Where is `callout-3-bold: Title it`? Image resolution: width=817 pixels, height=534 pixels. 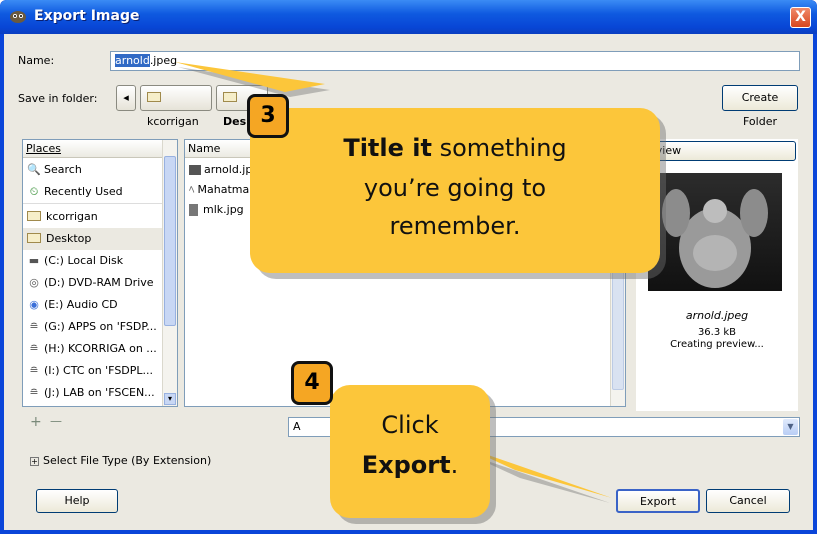
callout-3-bold: Title it is located at coordinates (387, 148).